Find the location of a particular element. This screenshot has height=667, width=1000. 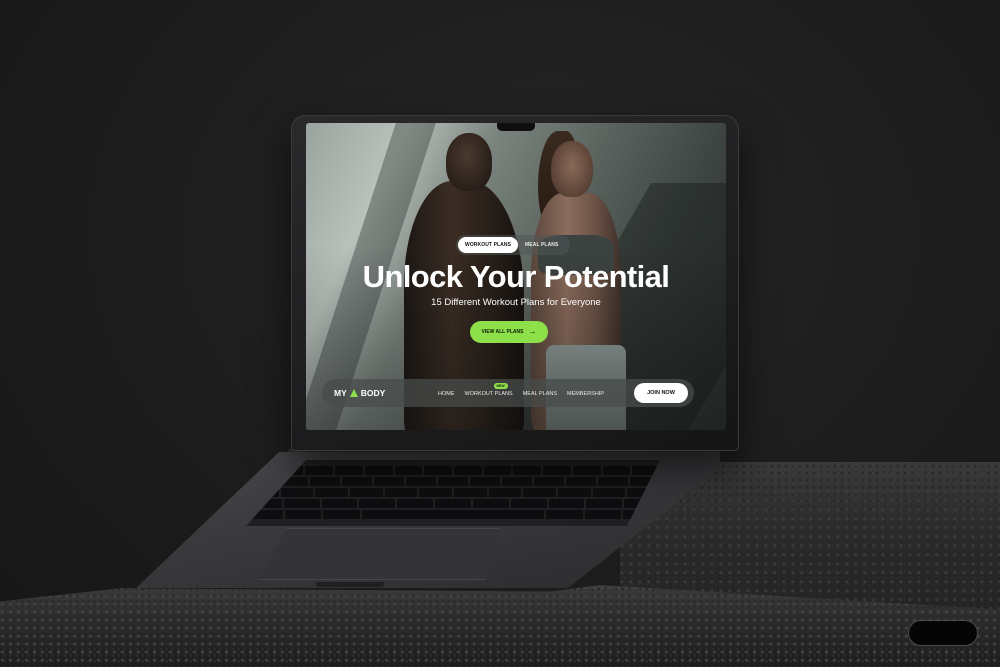

pill-shape is located at coordinates (943, 633).